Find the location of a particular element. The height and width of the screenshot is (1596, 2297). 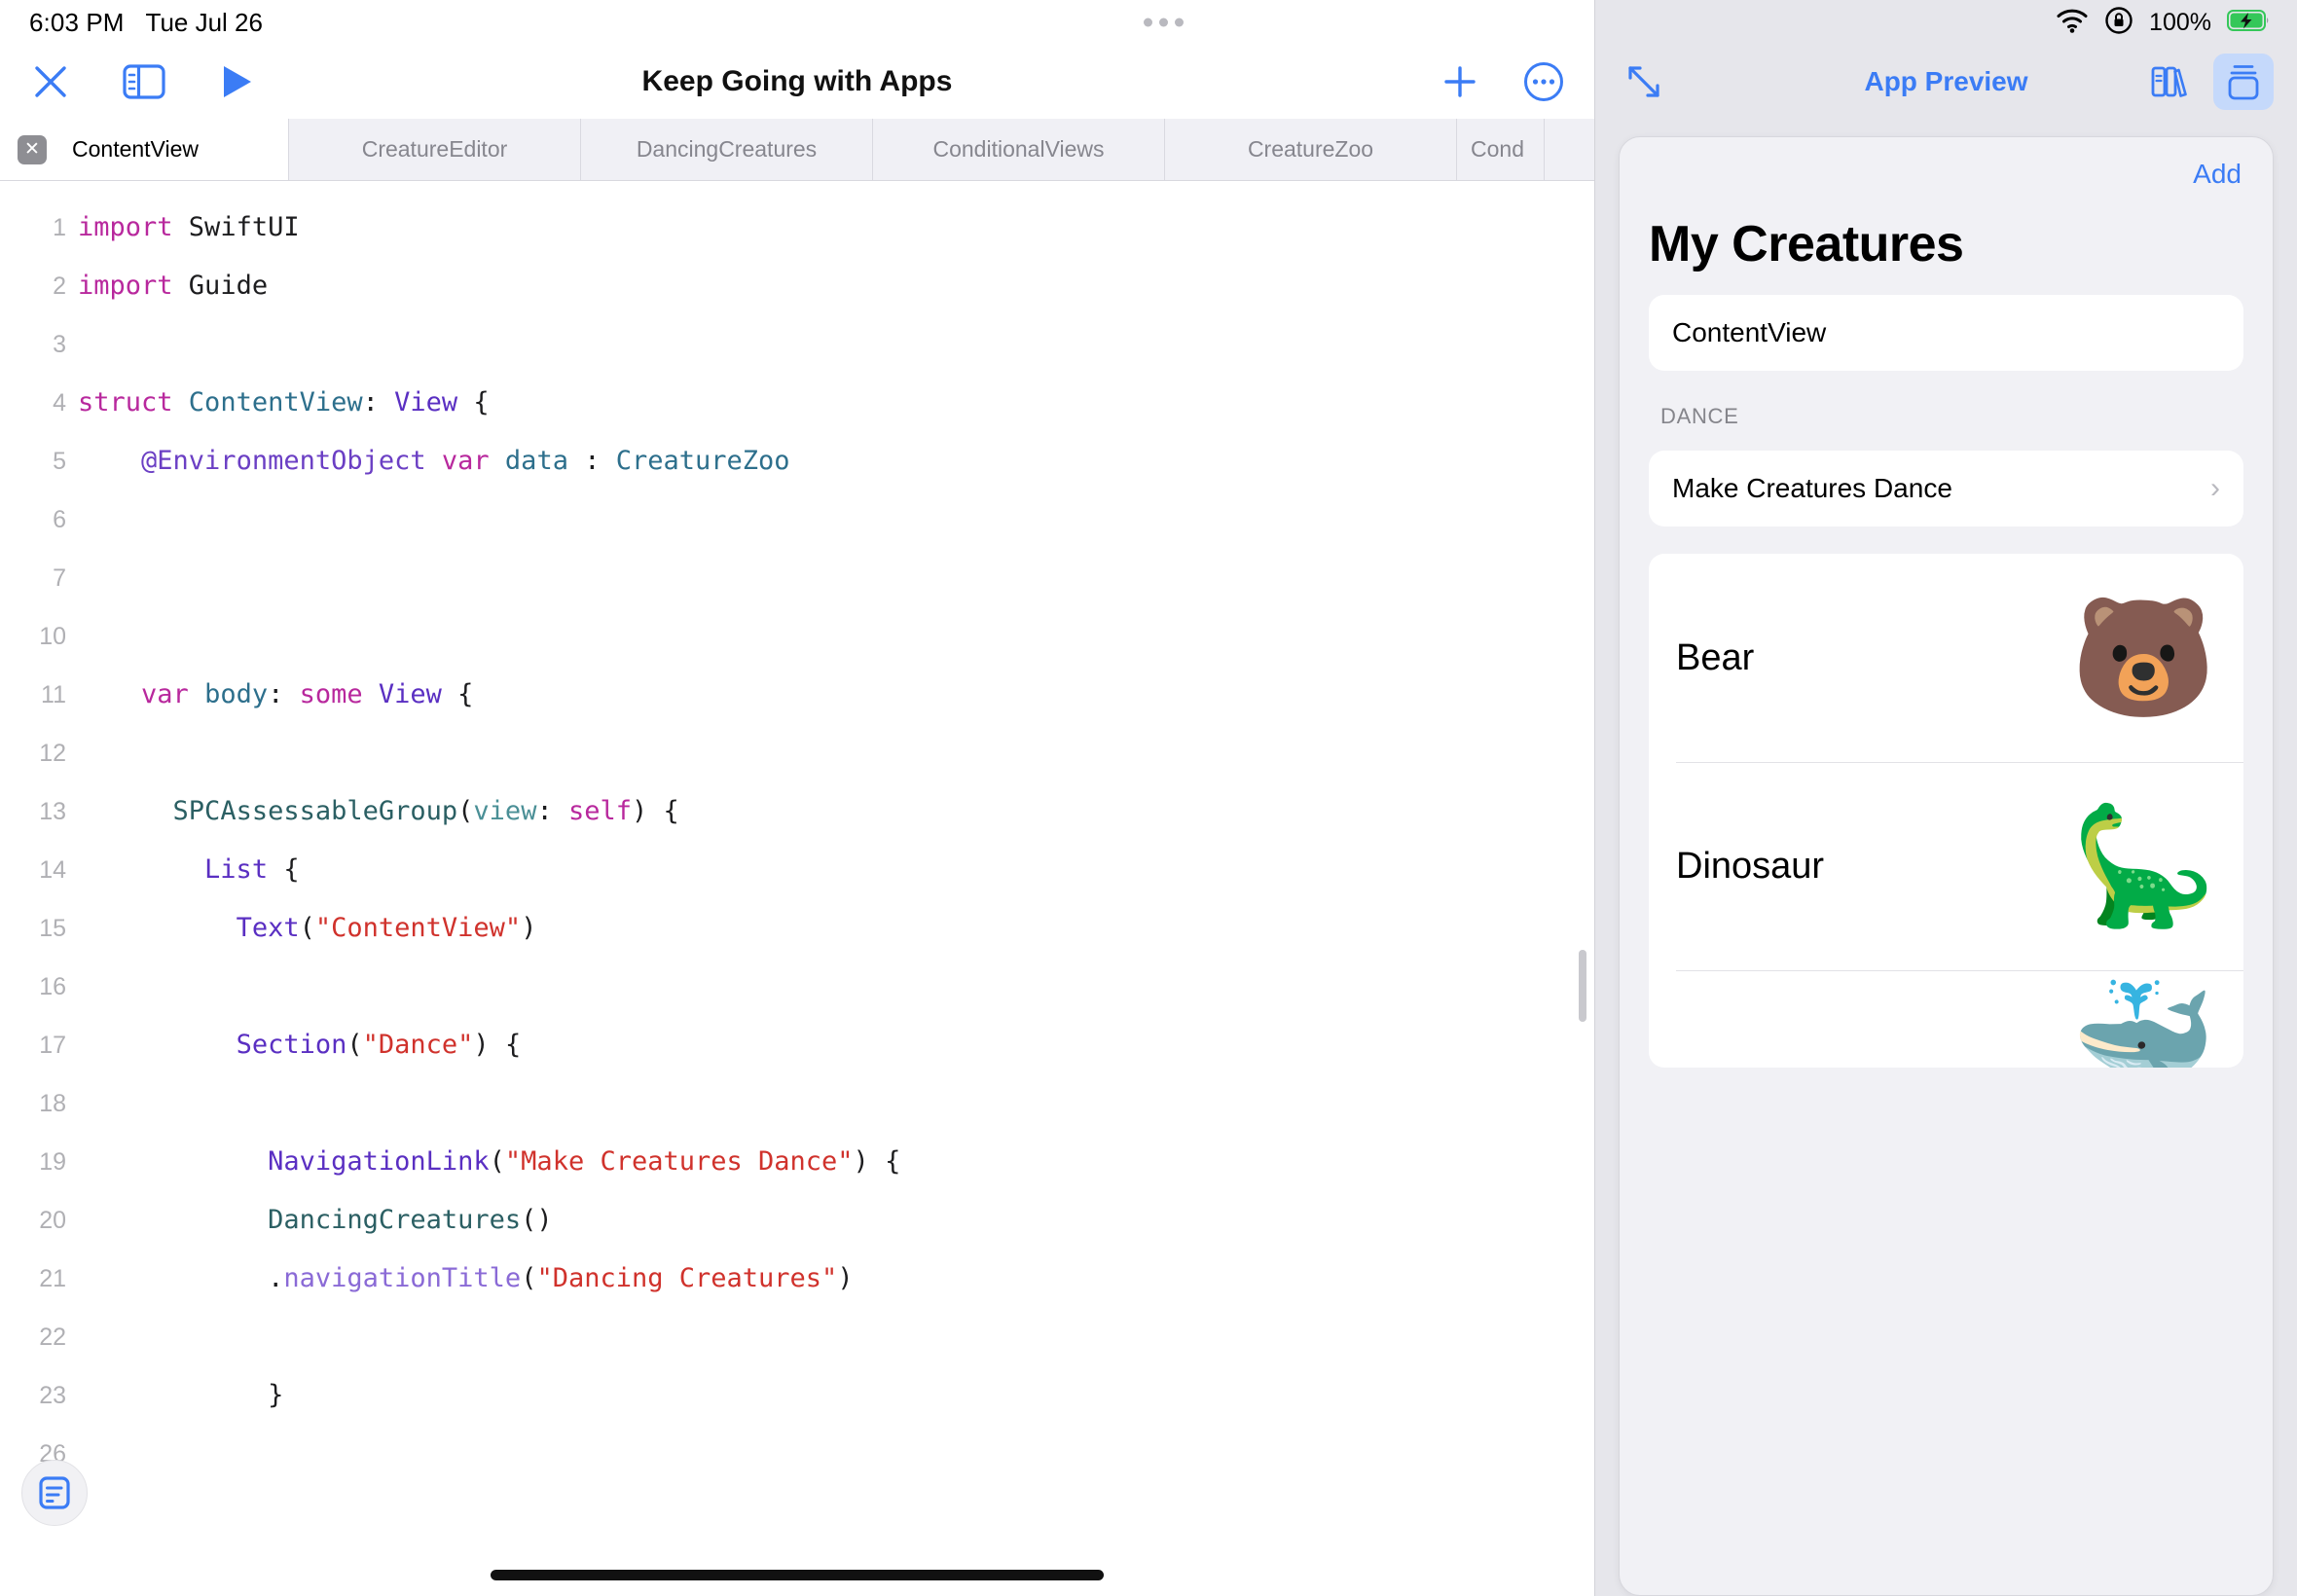

line-number: 3 is located at coordinates (59, 344).